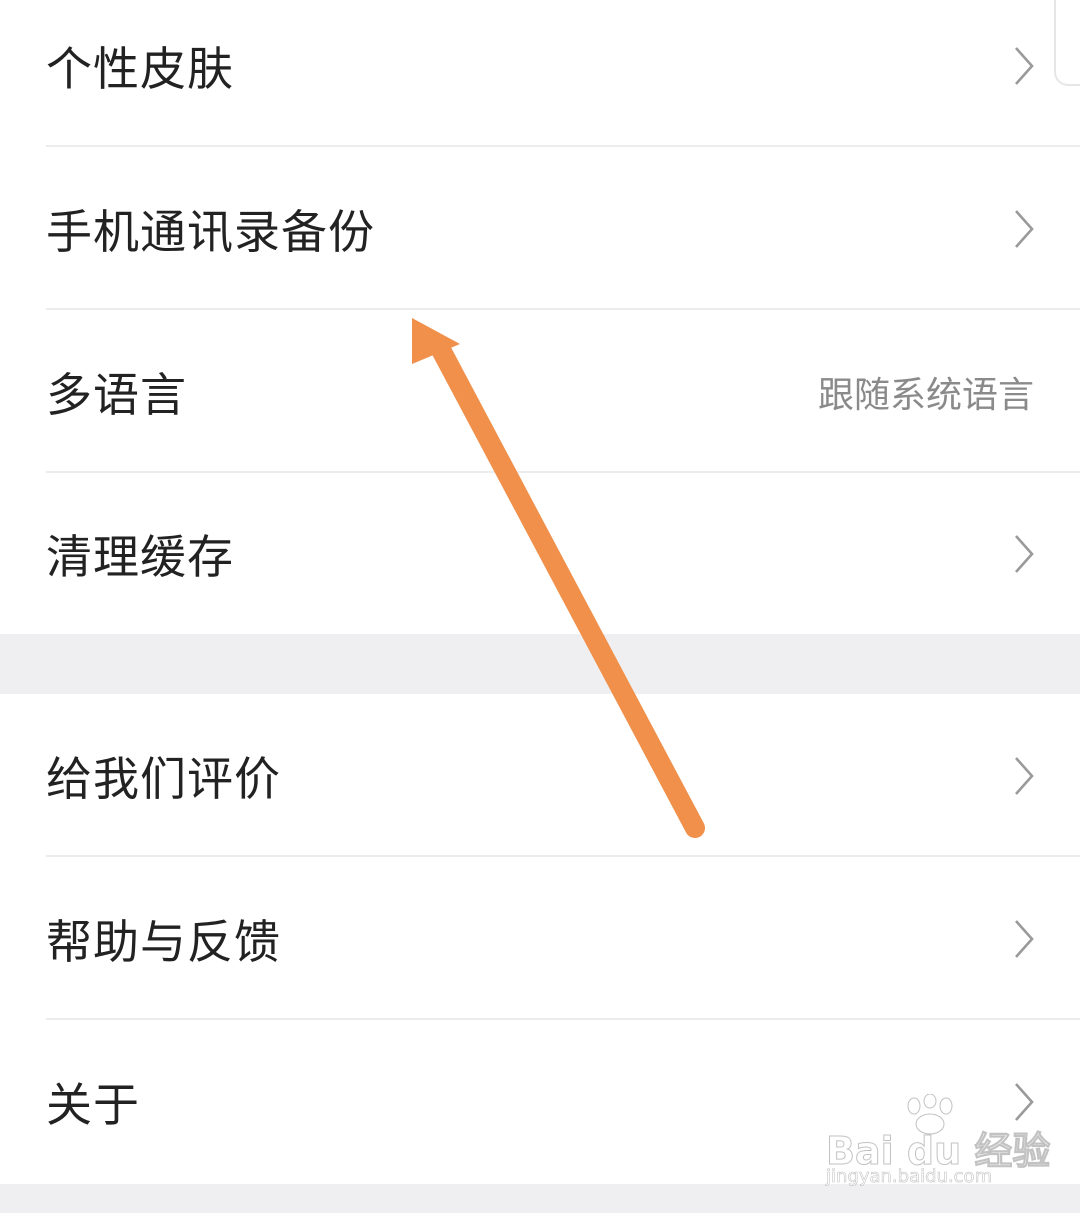 The width and height of the screenshot is (1080, 1213). What do you see at coordinates (540, 73) in the screenshot?
I see `settings-row-personal-skin: 个性皮肤` at bounding box center [540, 73].